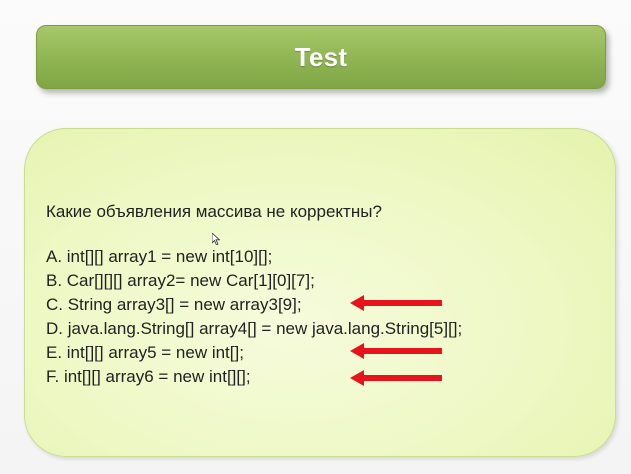  I want to click on title-bar: Test, so click(321, 57).